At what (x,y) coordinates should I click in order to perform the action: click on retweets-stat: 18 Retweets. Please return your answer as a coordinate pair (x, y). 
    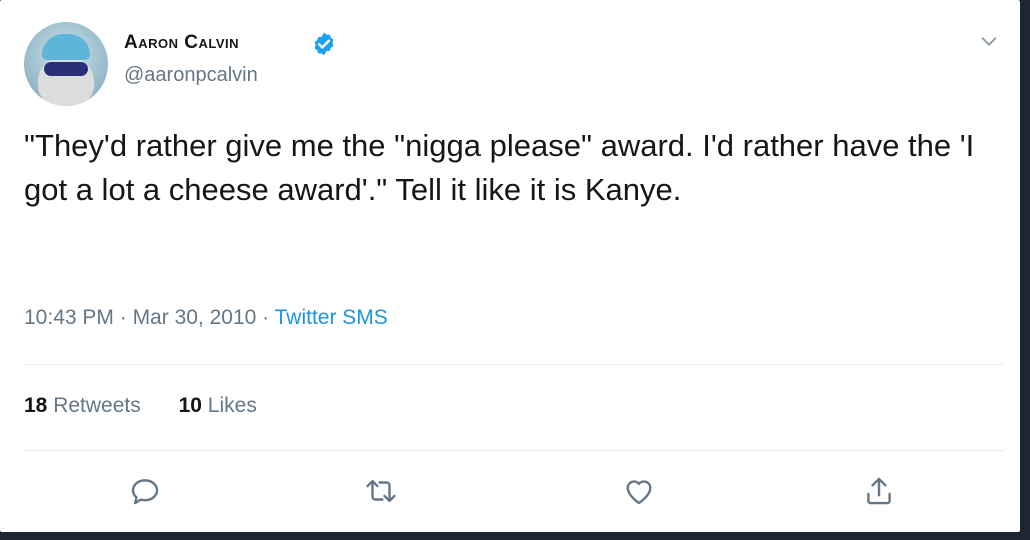
    Looking at the image, I should click on (82, 405).